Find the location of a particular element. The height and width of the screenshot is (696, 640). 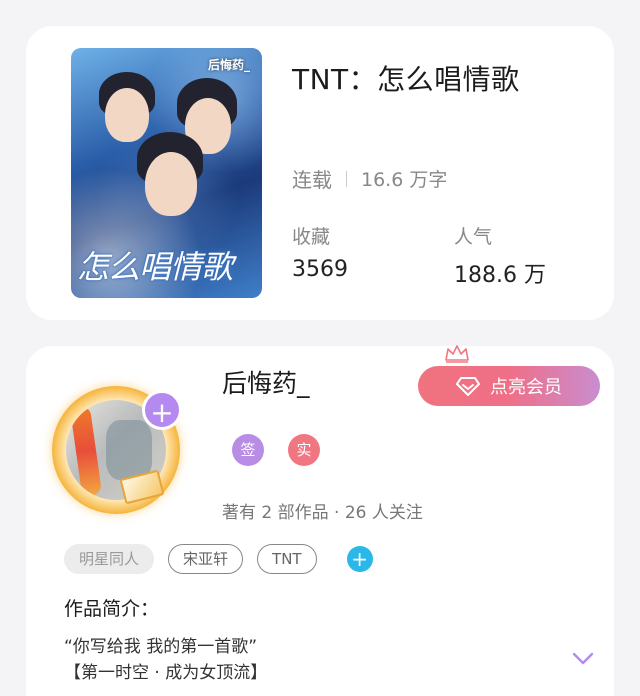

book-cover-image: 后悔药_ 怎么唱情歌 is located at coordinates (166, 173).